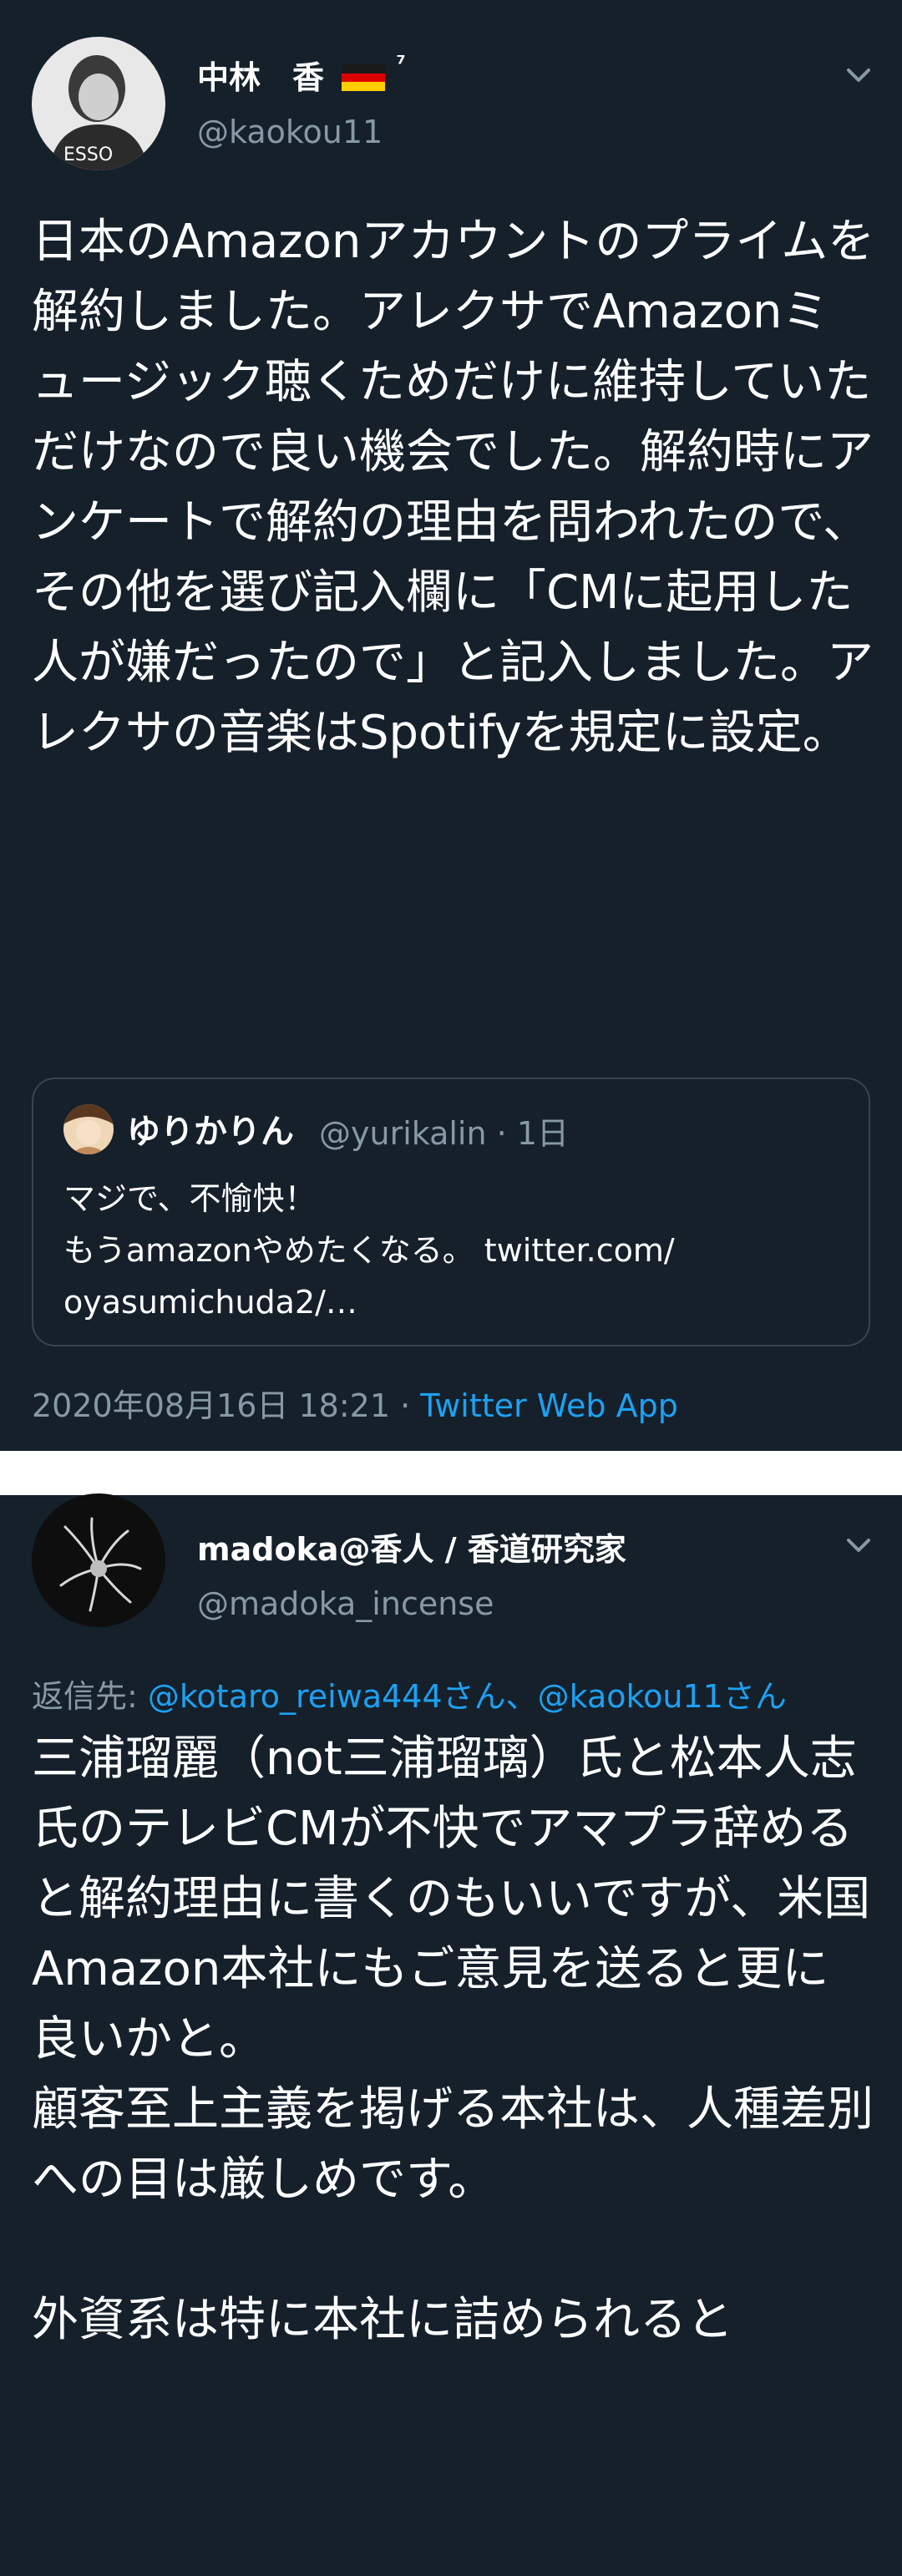 The width and height of the screenshot is (902, 2576). What do you see at coordinates (98, 103) in the screenshot?
I see `avatar: ESSO` at bounding box center [98, 103].